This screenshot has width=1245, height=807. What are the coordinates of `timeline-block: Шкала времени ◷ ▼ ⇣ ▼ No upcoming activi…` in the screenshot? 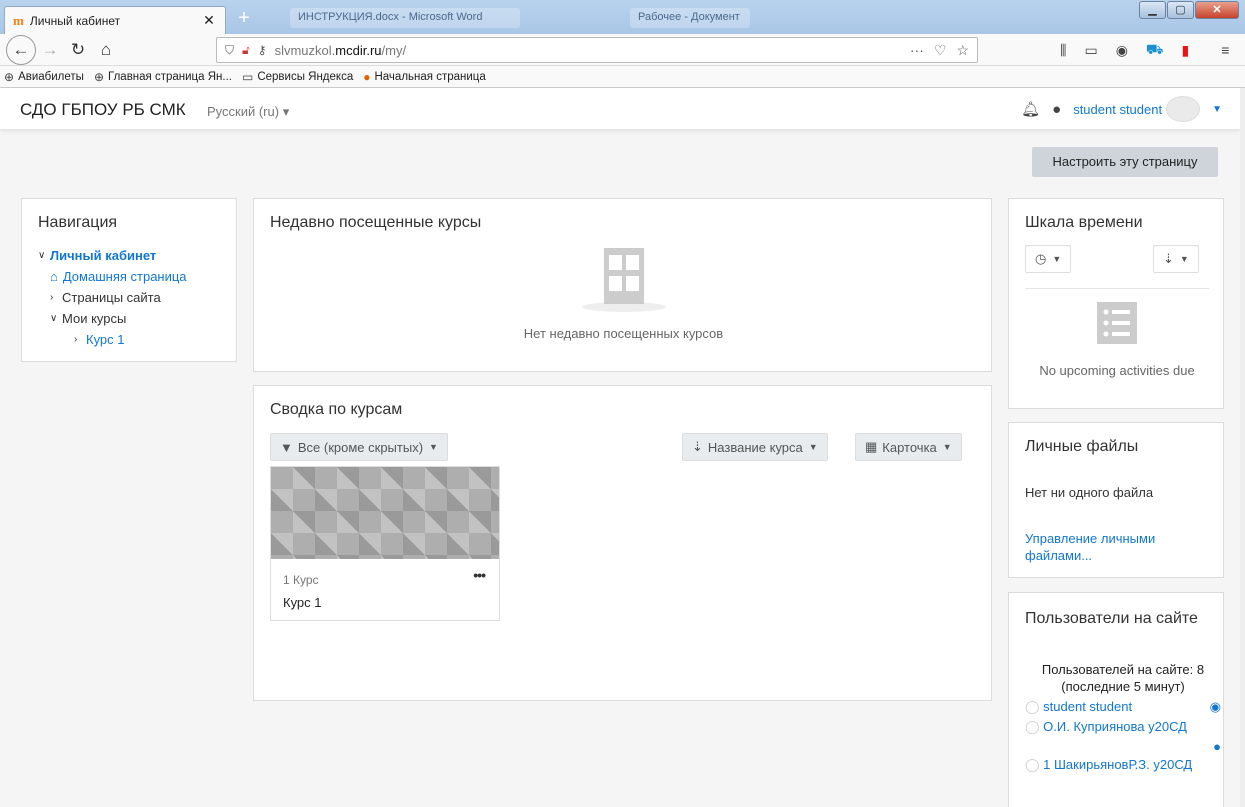 It's located at (1116, 303).